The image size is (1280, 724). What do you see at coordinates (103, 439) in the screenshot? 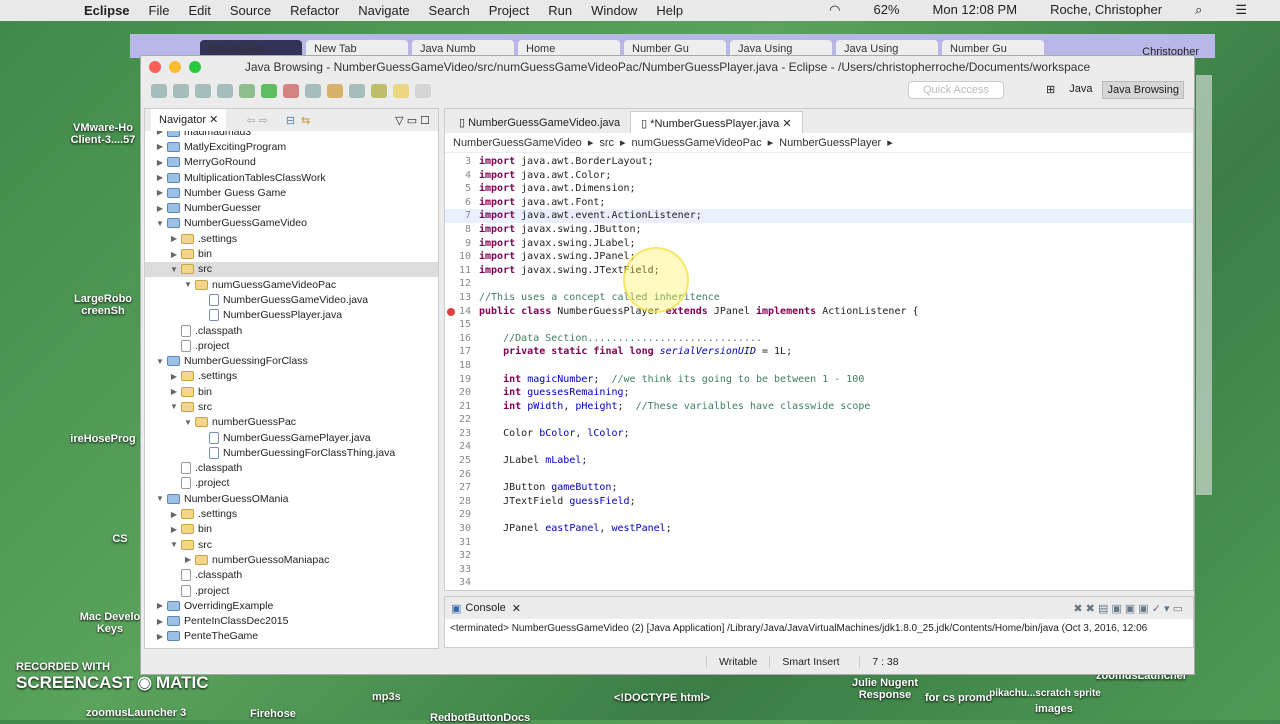
I see `desktop-item: ireHoseProg` at bounding box center [103, 439].